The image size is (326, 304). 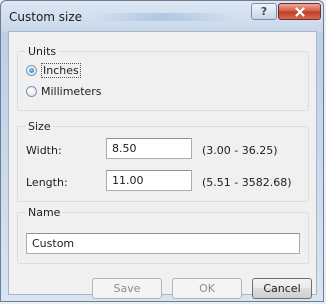 What do you see at coordinates (44, 212) in the screenshot?
I see `name-group-label: Name` at bounding box center [44, 212].